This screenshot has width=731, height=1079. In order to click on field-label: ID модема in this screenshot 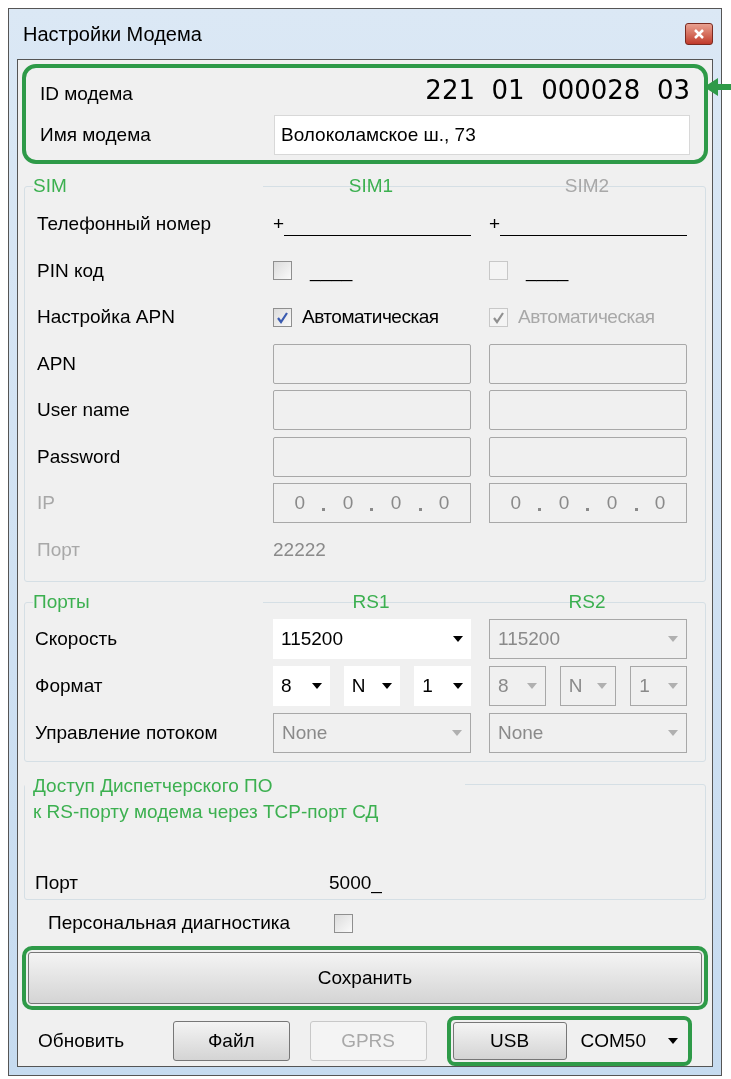, I will do `click(86, 93)`.